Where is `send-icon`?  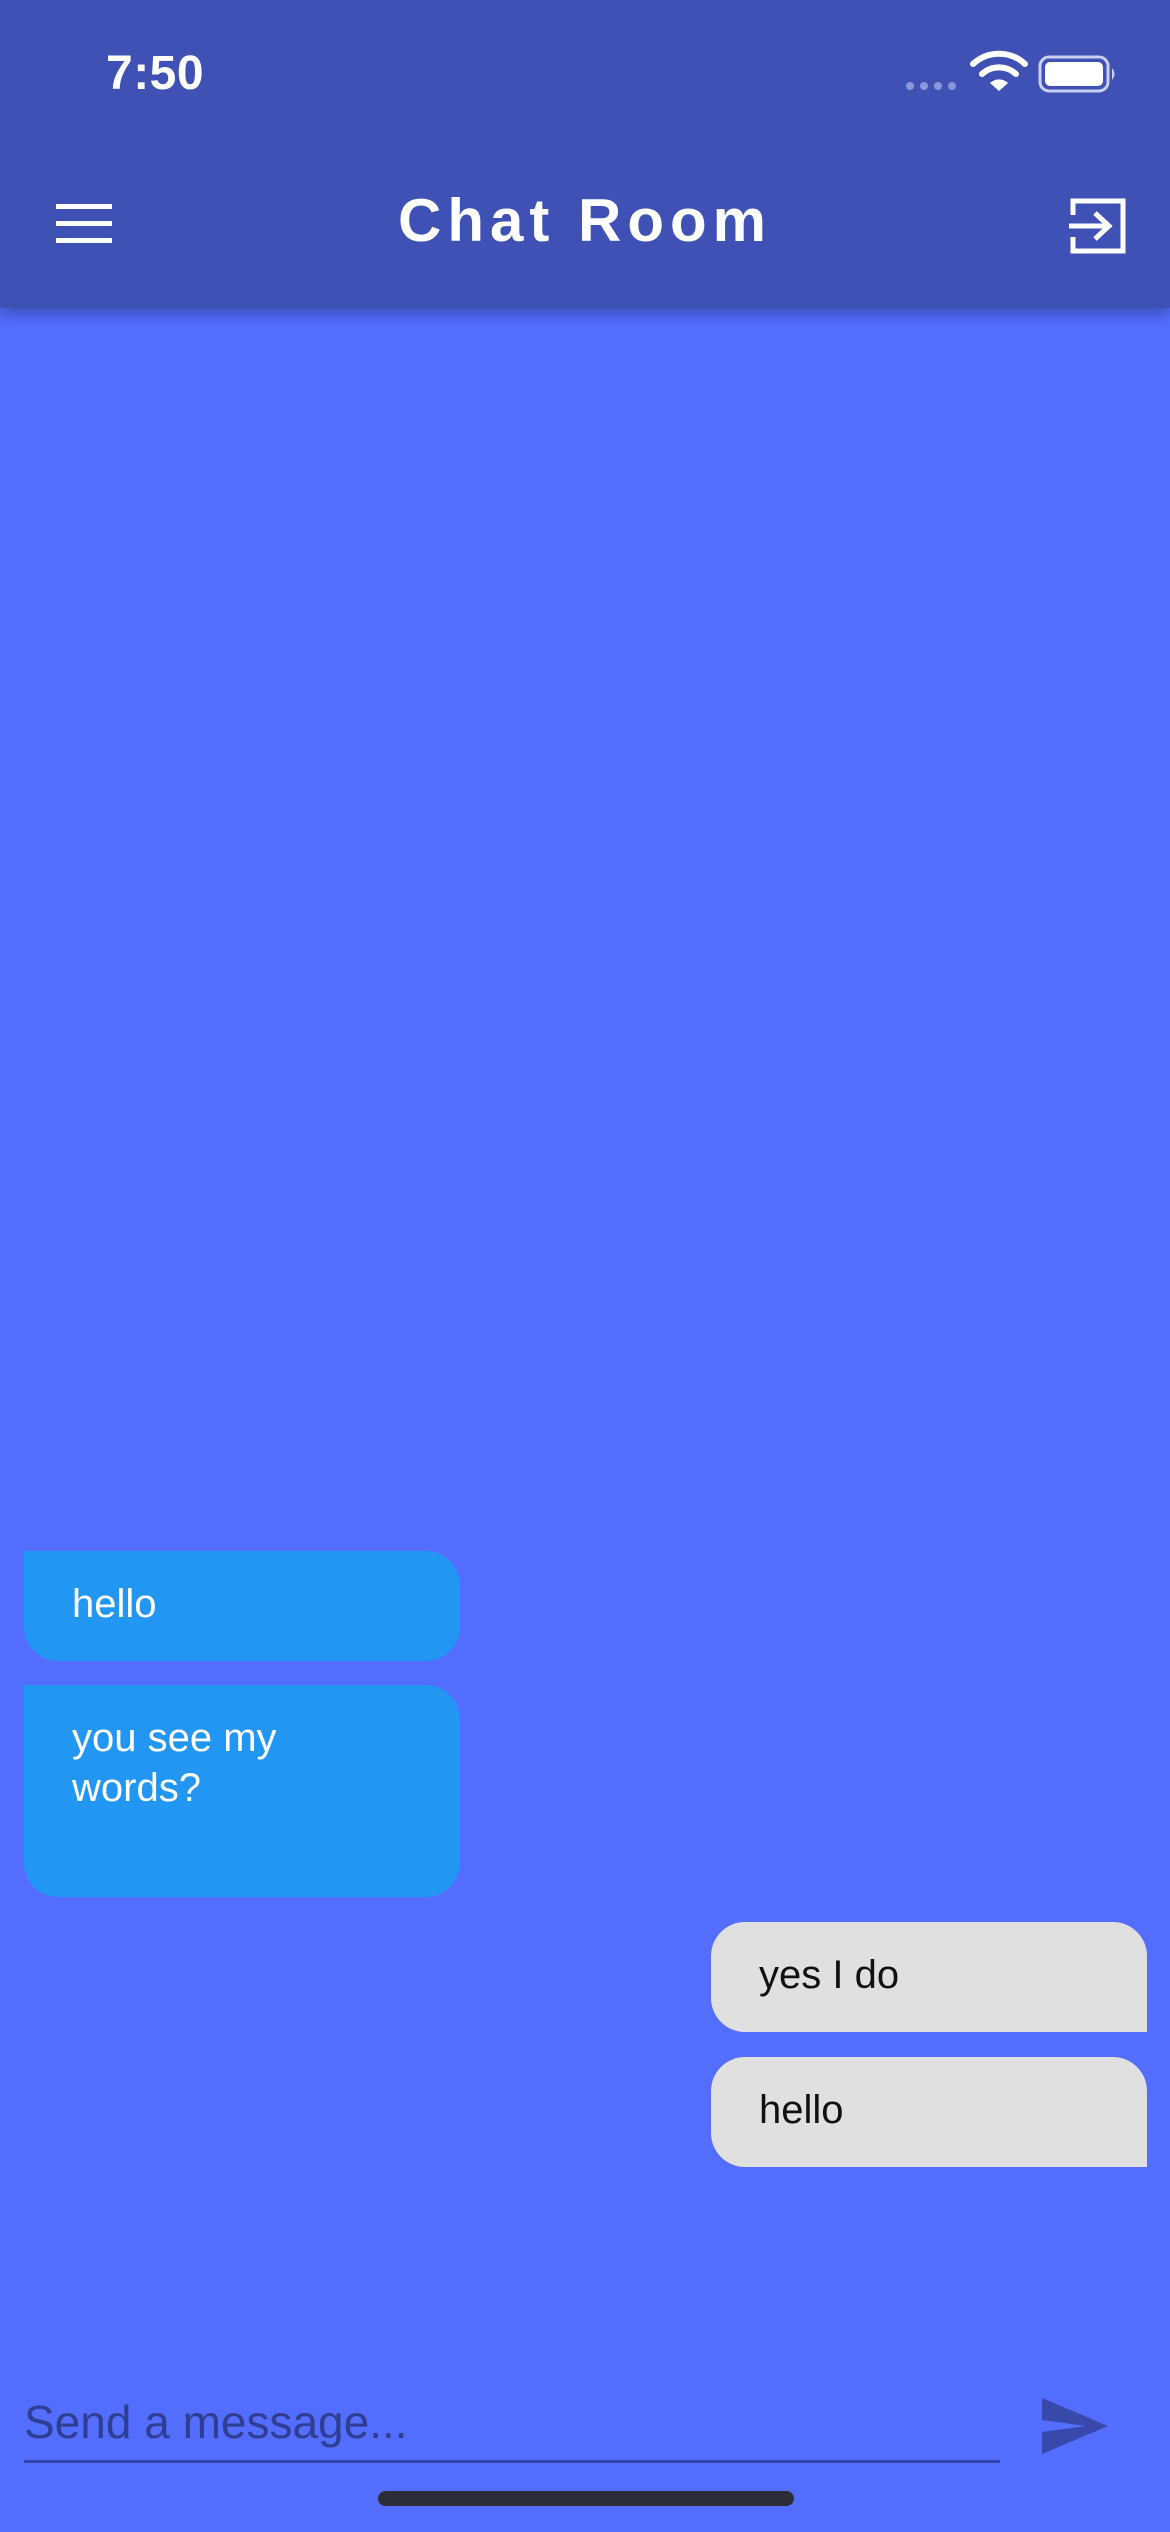
send-icon is located at coordinates (1075, 2426).